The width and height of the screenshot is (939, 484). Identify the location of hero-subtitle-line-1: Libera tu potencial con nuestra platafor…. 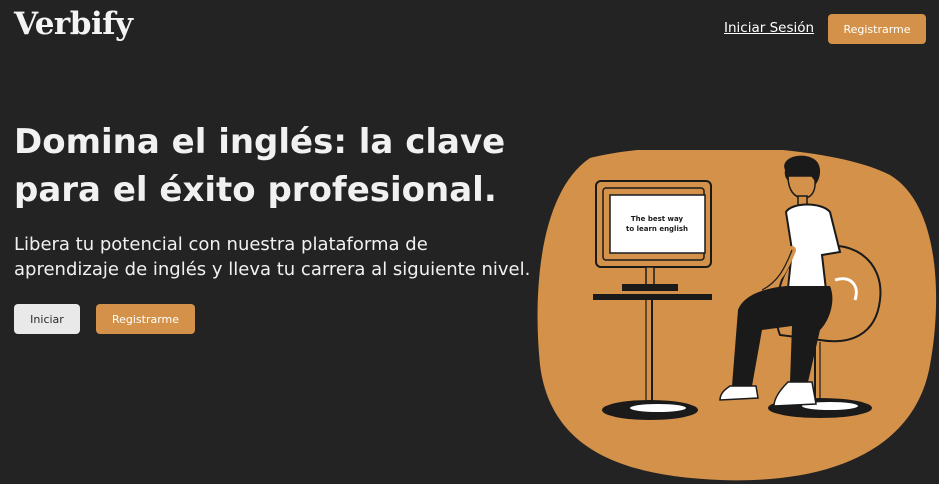
(221, 244).